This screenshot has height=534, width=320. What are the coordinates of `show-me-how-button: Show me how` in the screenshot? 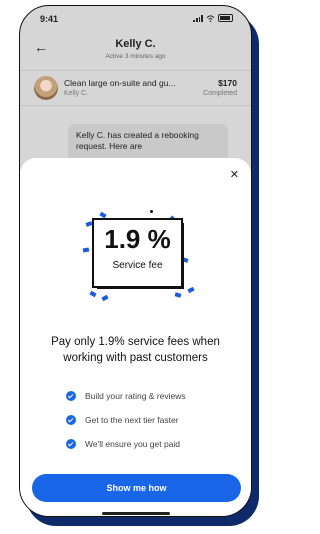 It's located at (136, 488).